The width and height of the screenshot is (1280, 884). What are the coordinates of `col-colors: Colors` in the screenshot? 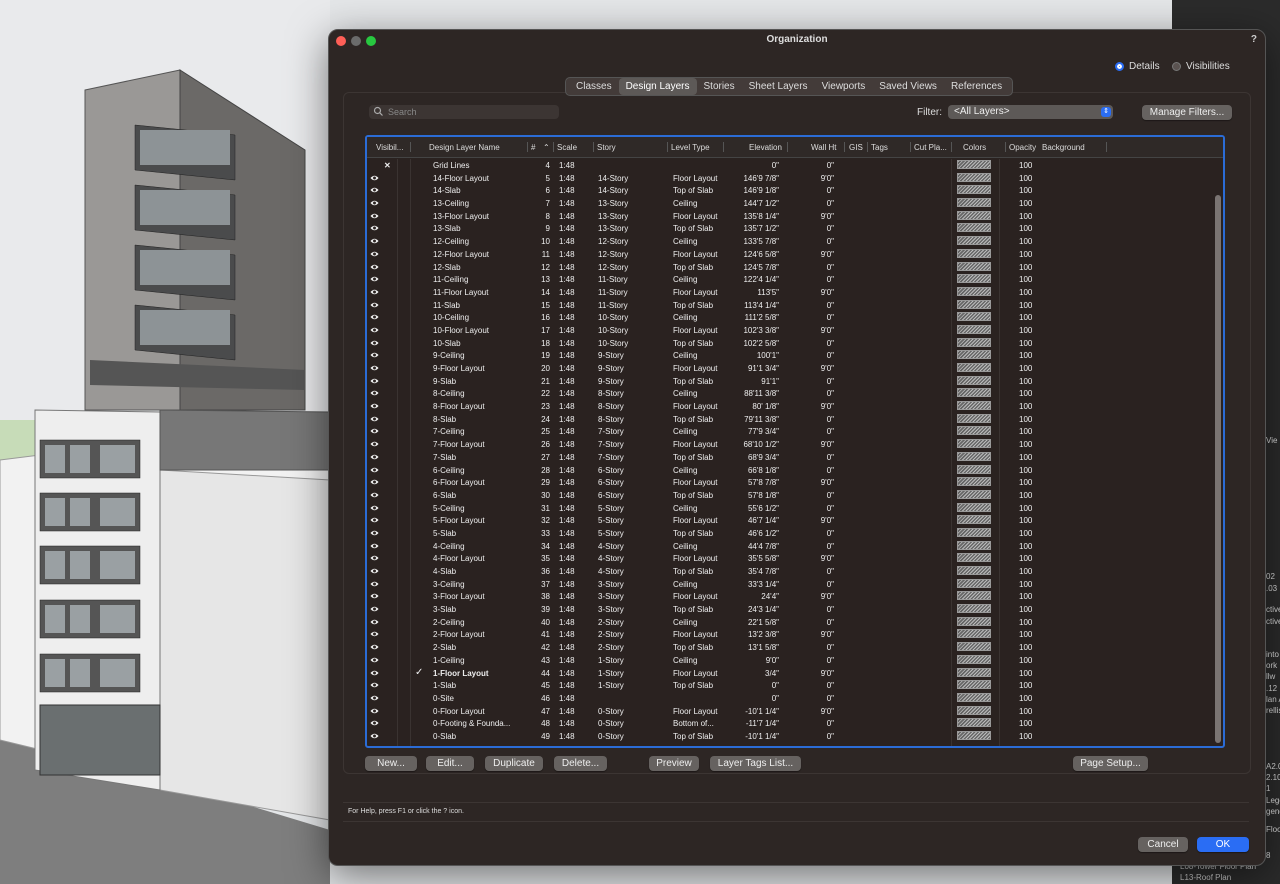 It's located at (974, 147).